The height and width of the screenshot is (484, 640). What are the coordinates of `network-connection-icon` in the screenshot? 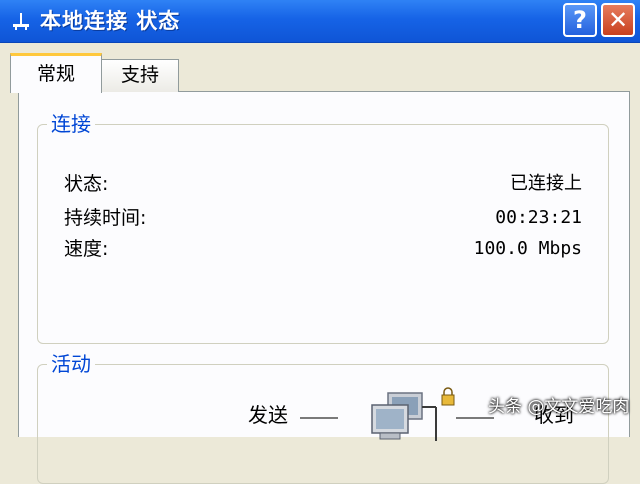 It's located at (21, 21).